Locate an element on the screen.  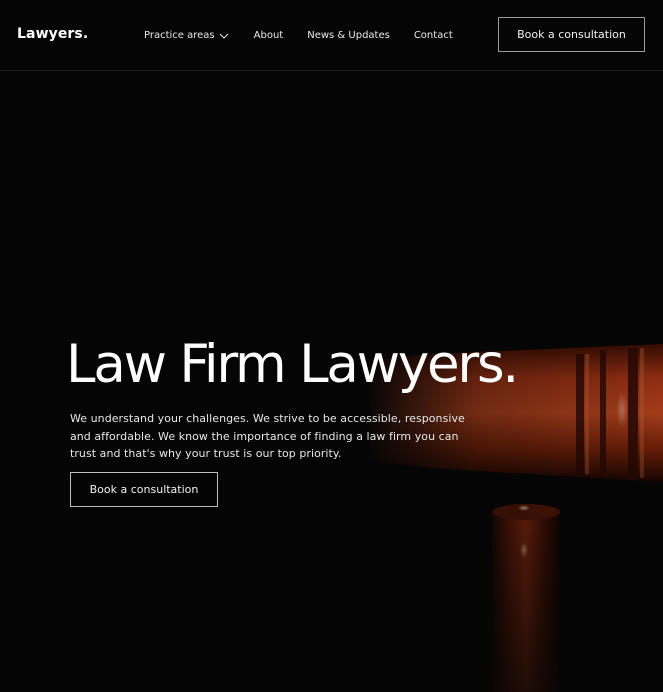
nav-about: About is located at coordinates (269, 35).